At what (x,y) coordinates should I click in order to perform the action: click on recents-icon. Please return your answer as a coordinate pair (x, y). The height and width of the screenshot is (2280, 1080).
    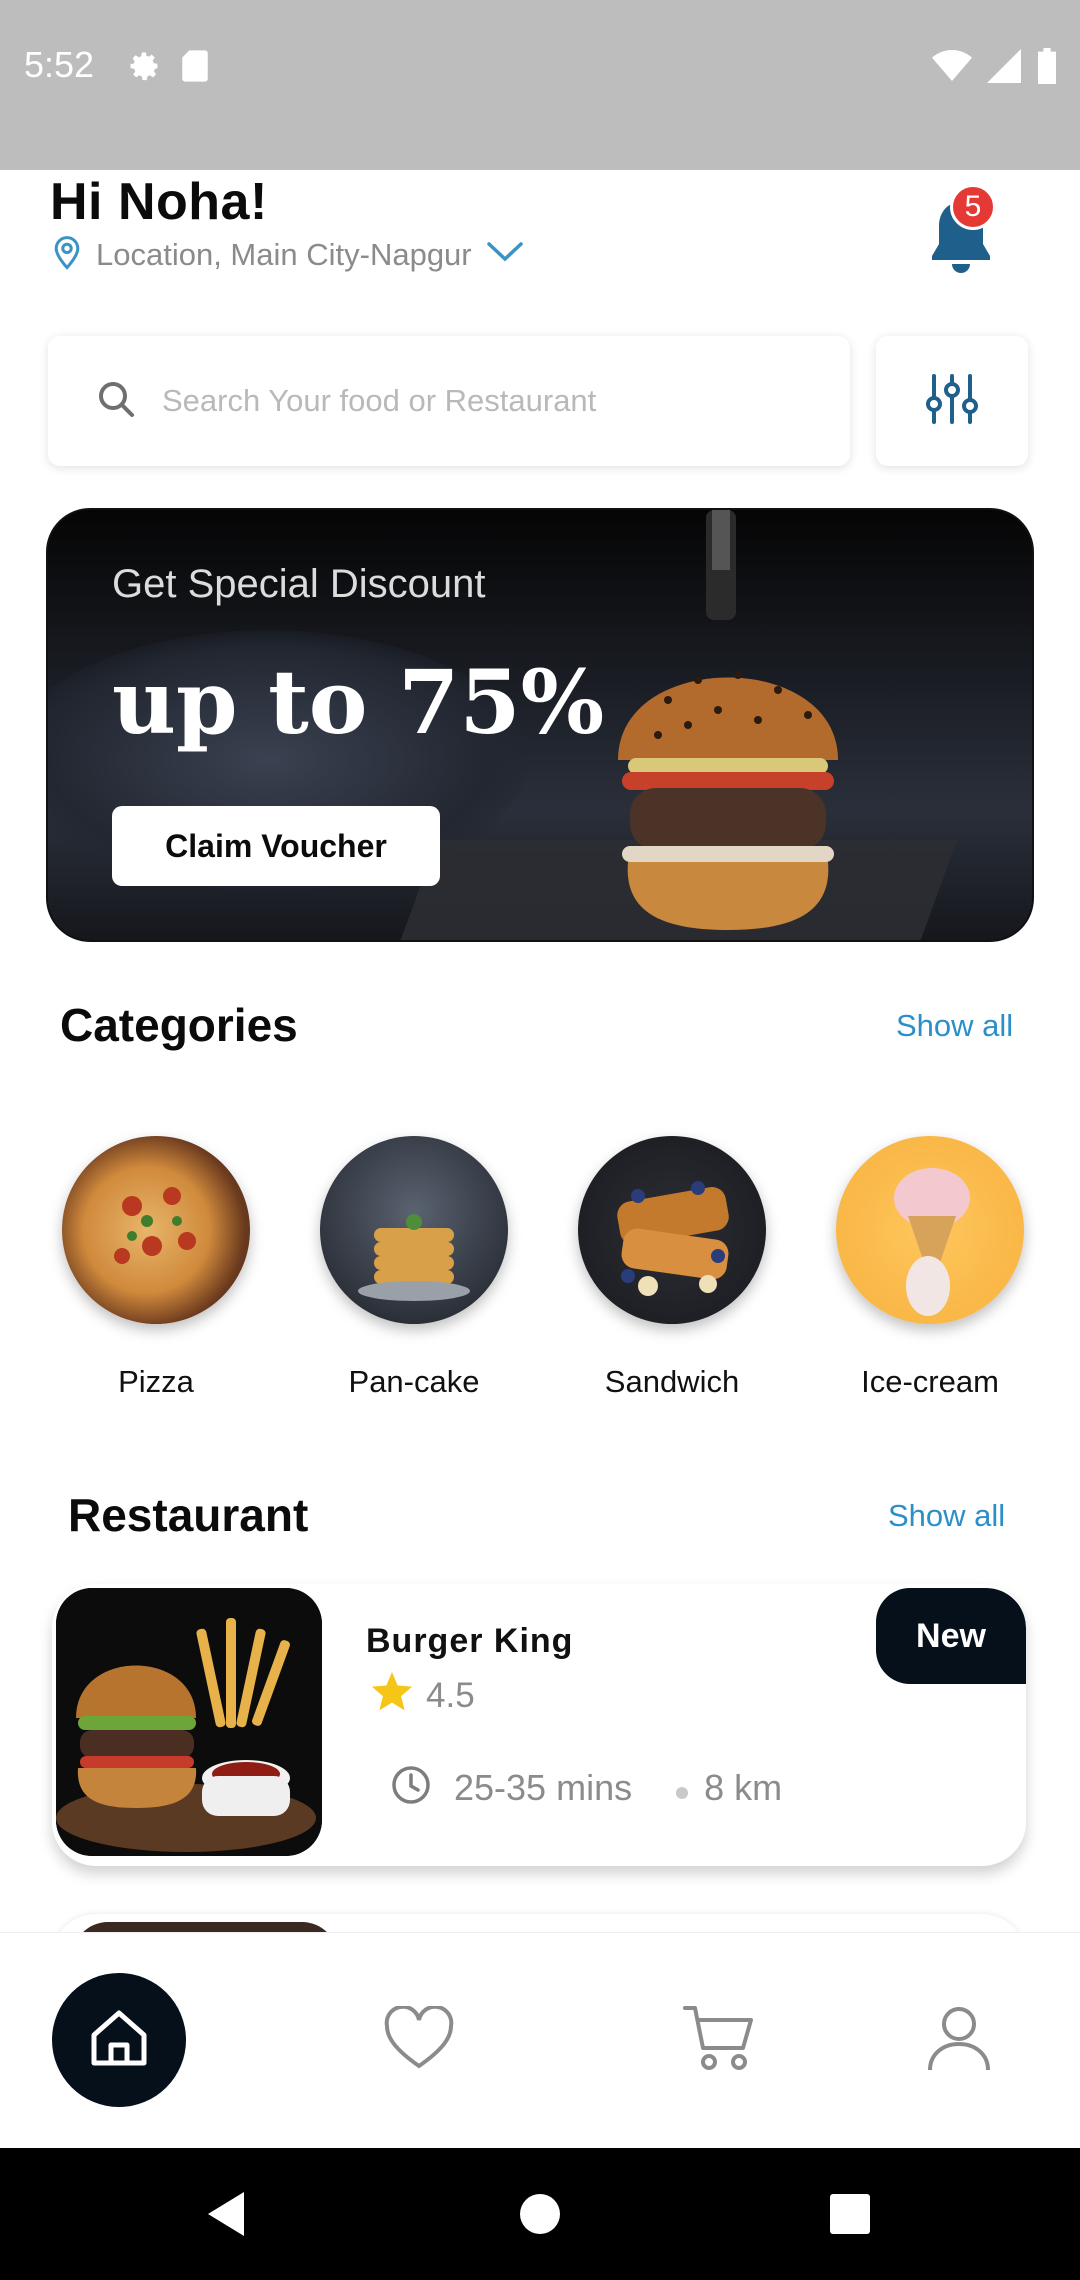
    Looking at the image, I should click on (850, 2214).